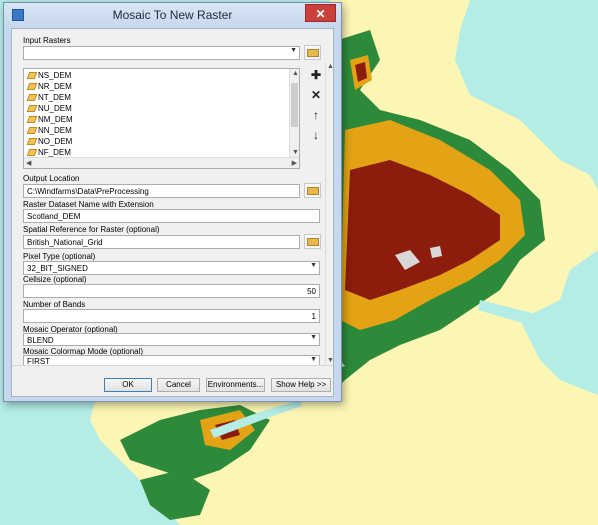 The image size is (598, 525). I want to click on window-title: Mosaic To New Raster, so click(172, 15).